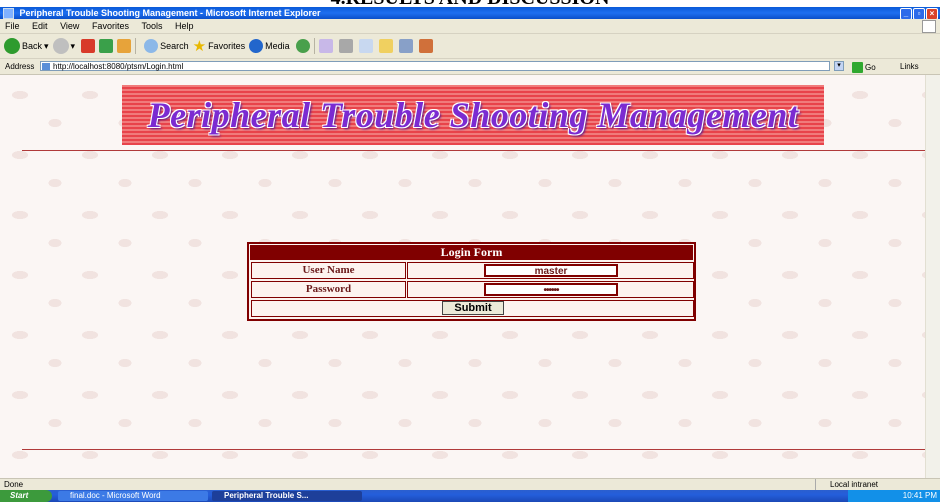 Image resolution: width=940 pixels, height=502 pixels. What do you see at coordinates (932, 276) in the screenshot?
I see `vertical-scrollbar` at bounding box center [932, 276].